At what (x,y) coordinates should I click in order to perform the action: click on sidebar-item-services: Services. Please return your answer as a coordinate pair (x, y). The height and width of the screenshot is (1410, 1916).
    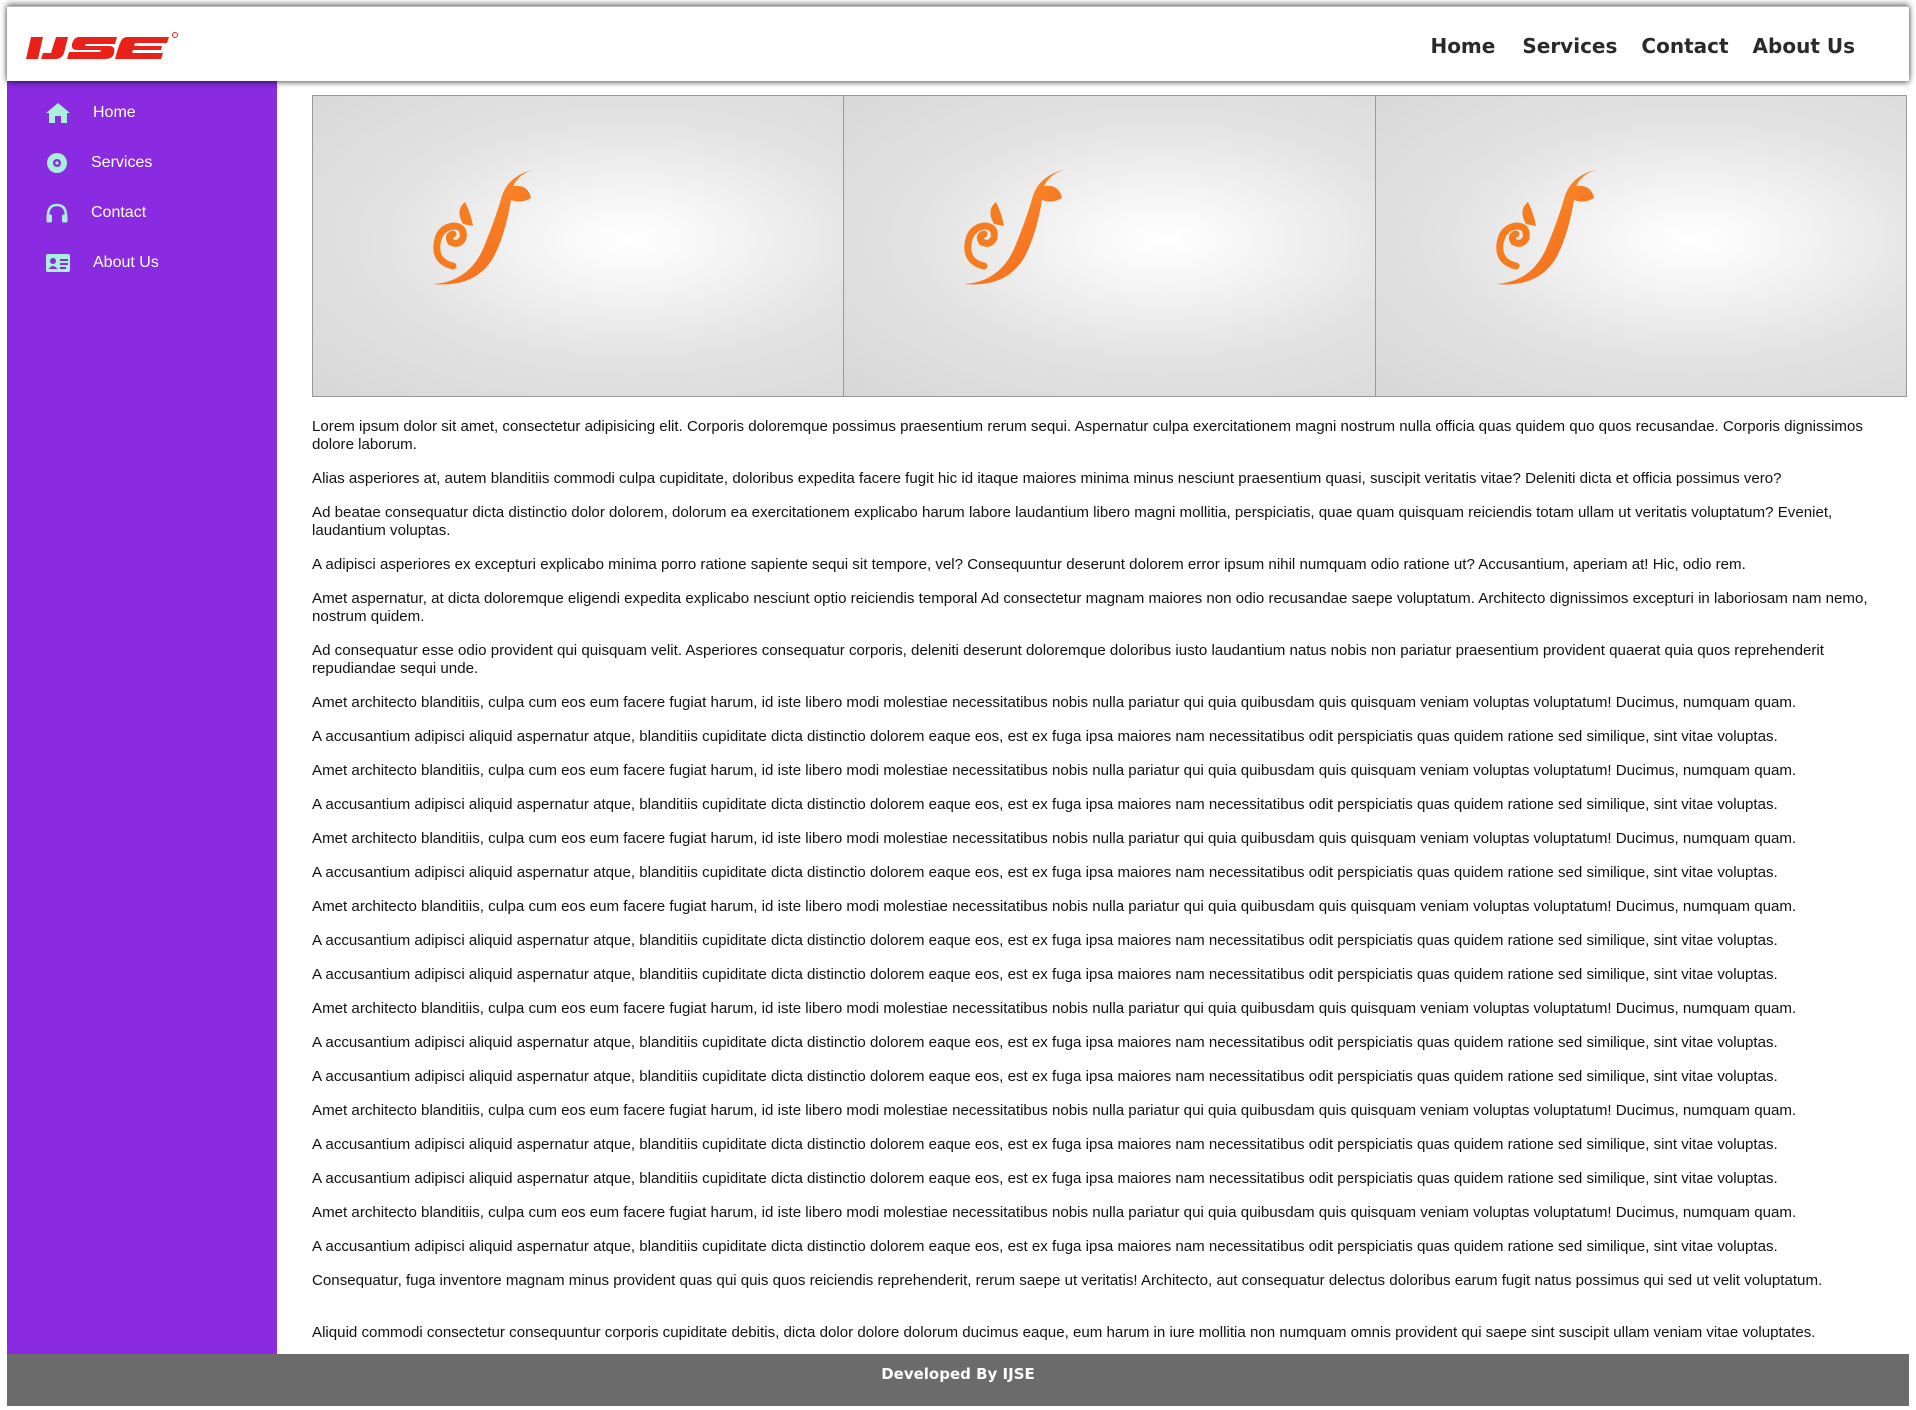
    Looking at the image, I should click on (98, 163).